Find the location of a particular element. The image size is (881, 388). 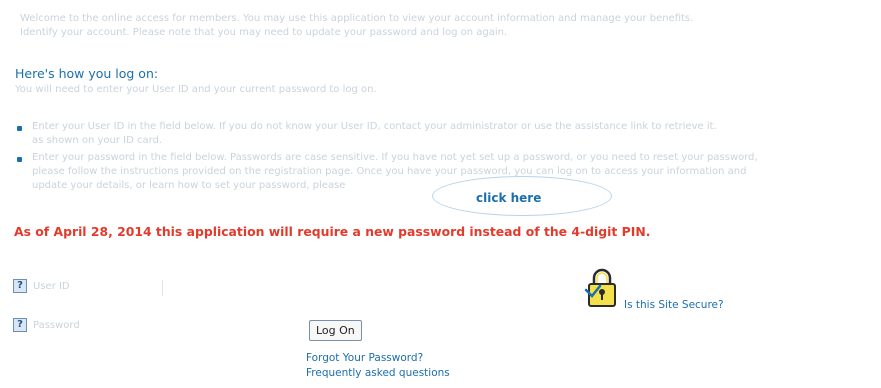

logon-instructions-heading: Here's how you log on: is located at coordinates (87, 73).